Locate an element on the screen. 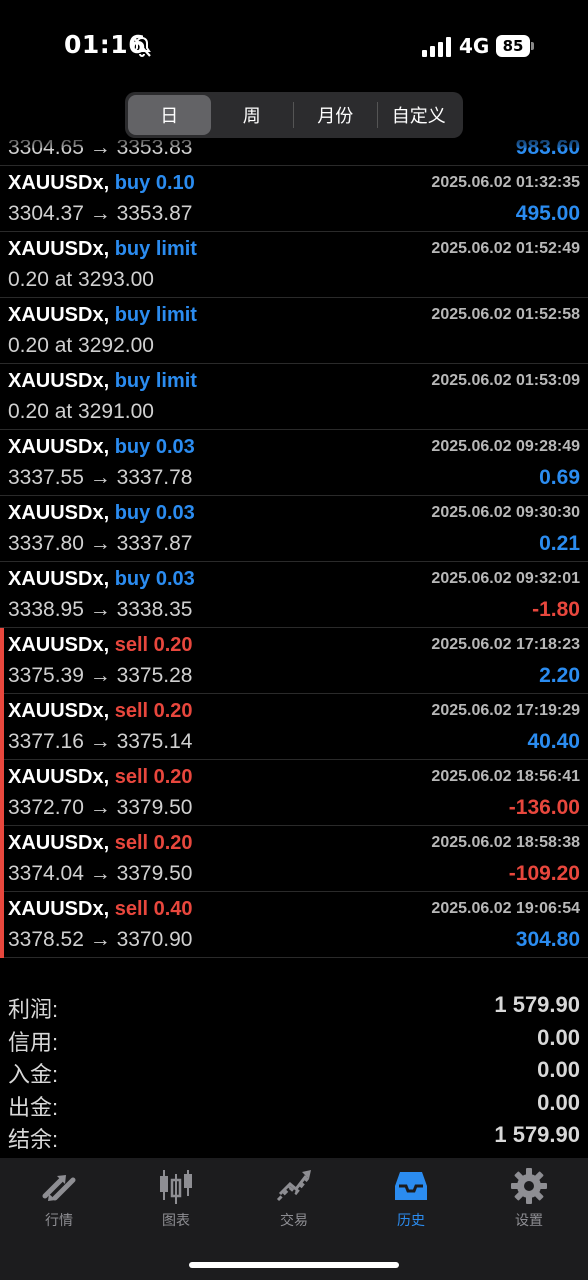  order-time: 2025.06.02 18:58:38 is located at coordinates (505, 842).